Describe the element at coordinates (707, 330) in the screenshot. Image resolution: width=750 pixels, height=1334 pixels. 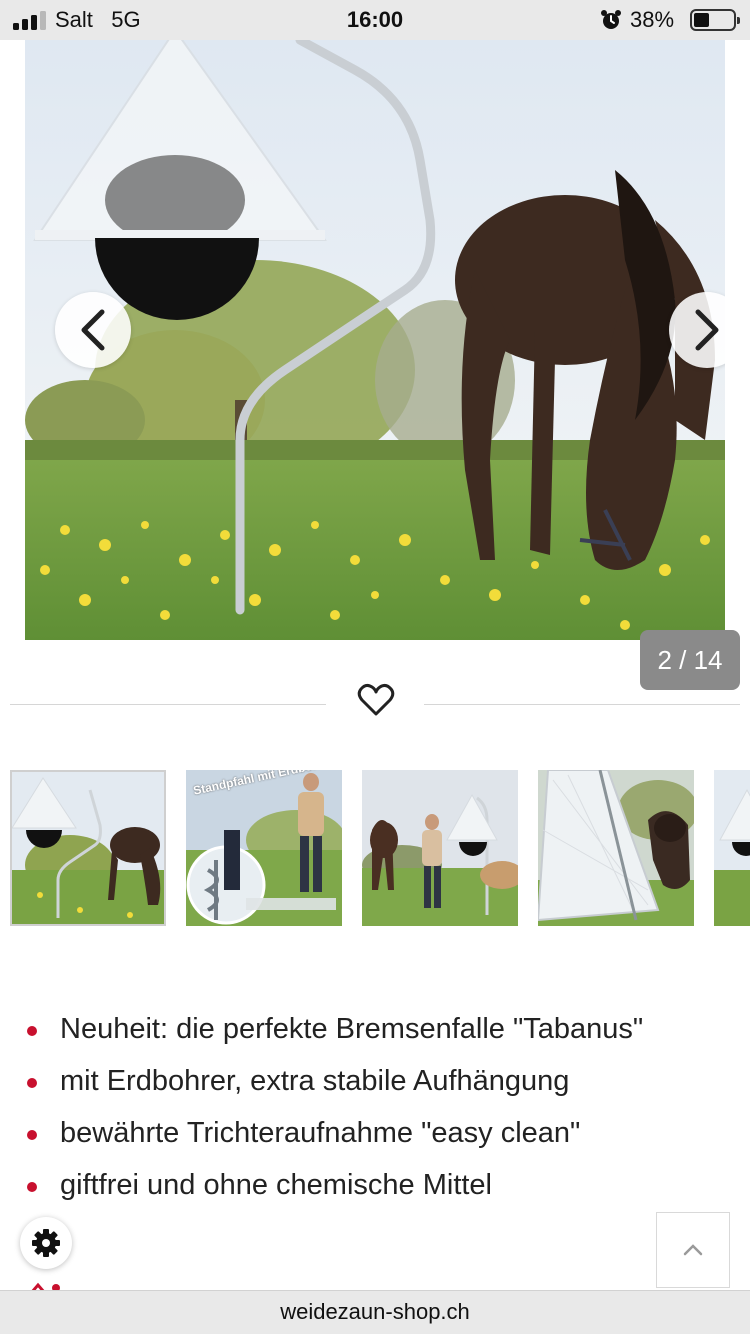
I see `chevron-right-icon` at that location.